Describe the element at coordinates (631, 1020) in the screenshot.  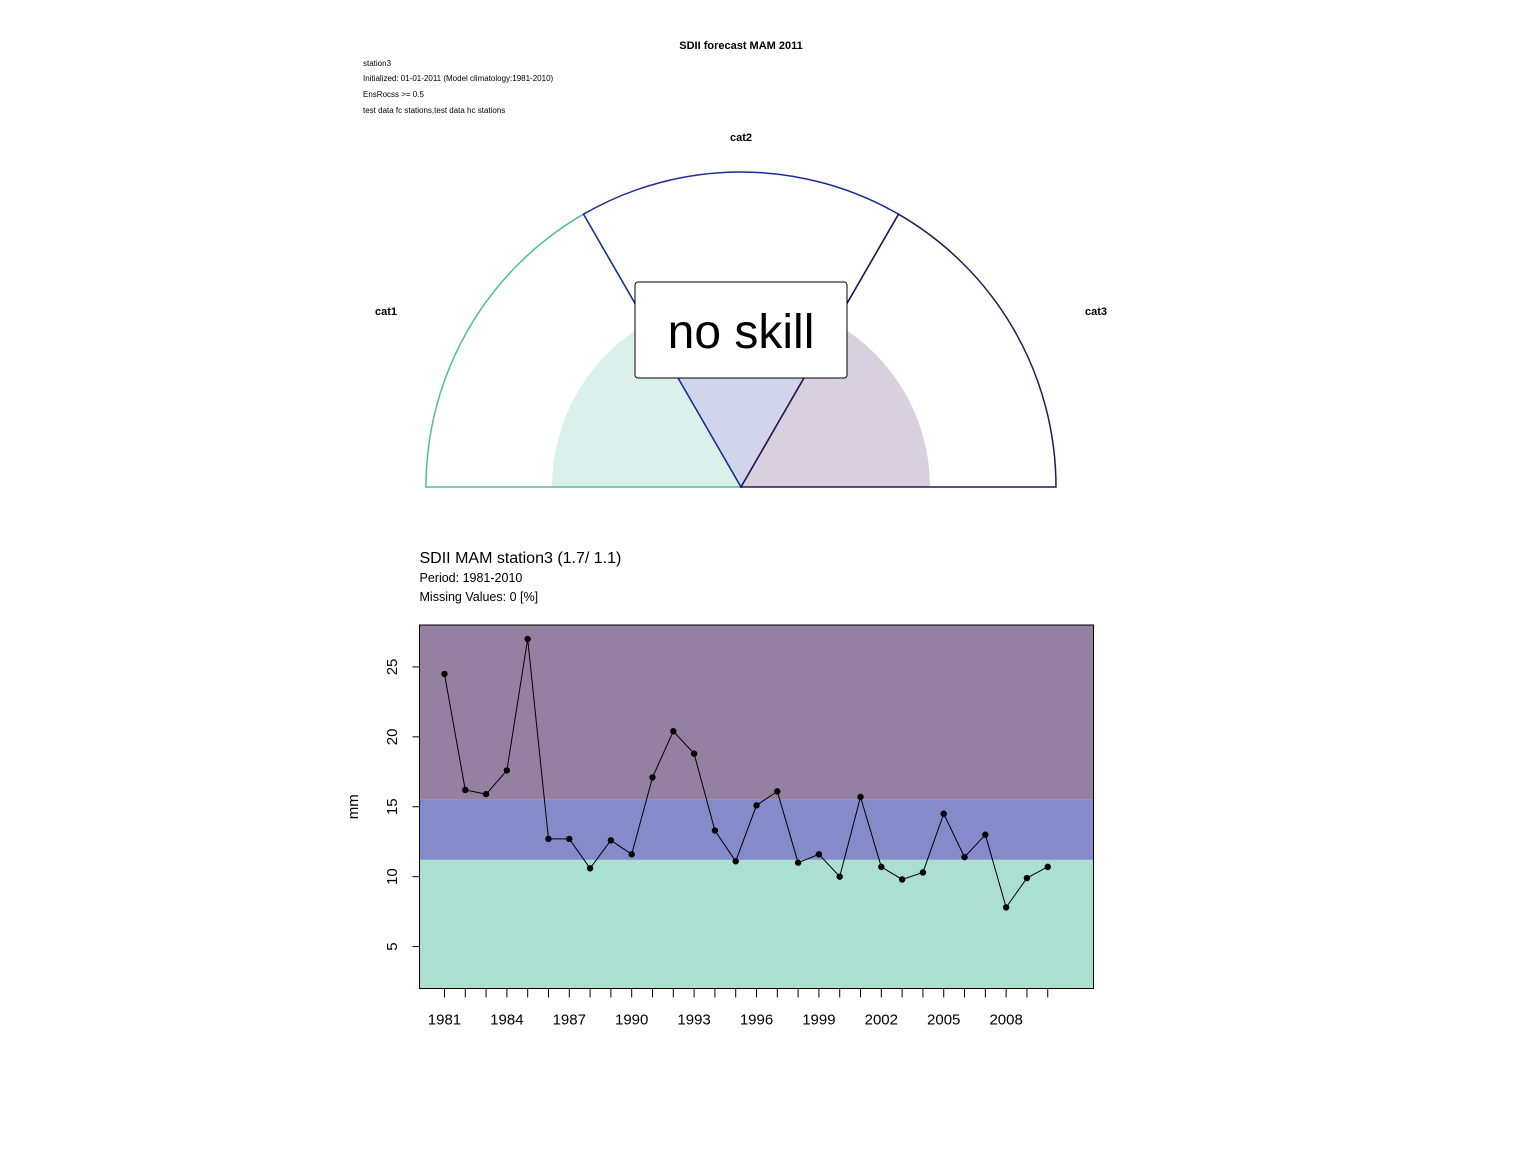
I see `x-tick-label-1990: 1990` at that location.